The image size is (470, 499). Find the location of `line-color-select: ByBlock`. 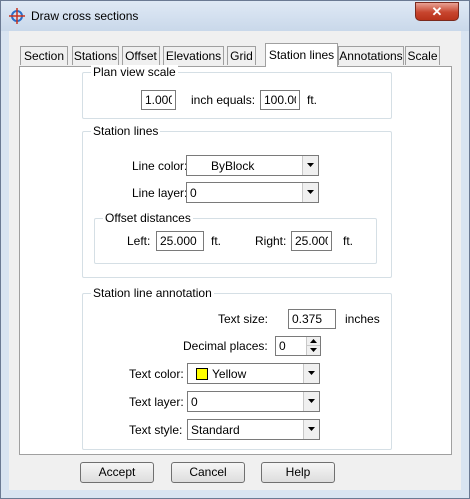

line-color-select: ByBlock is located at coordinates (252, 165).